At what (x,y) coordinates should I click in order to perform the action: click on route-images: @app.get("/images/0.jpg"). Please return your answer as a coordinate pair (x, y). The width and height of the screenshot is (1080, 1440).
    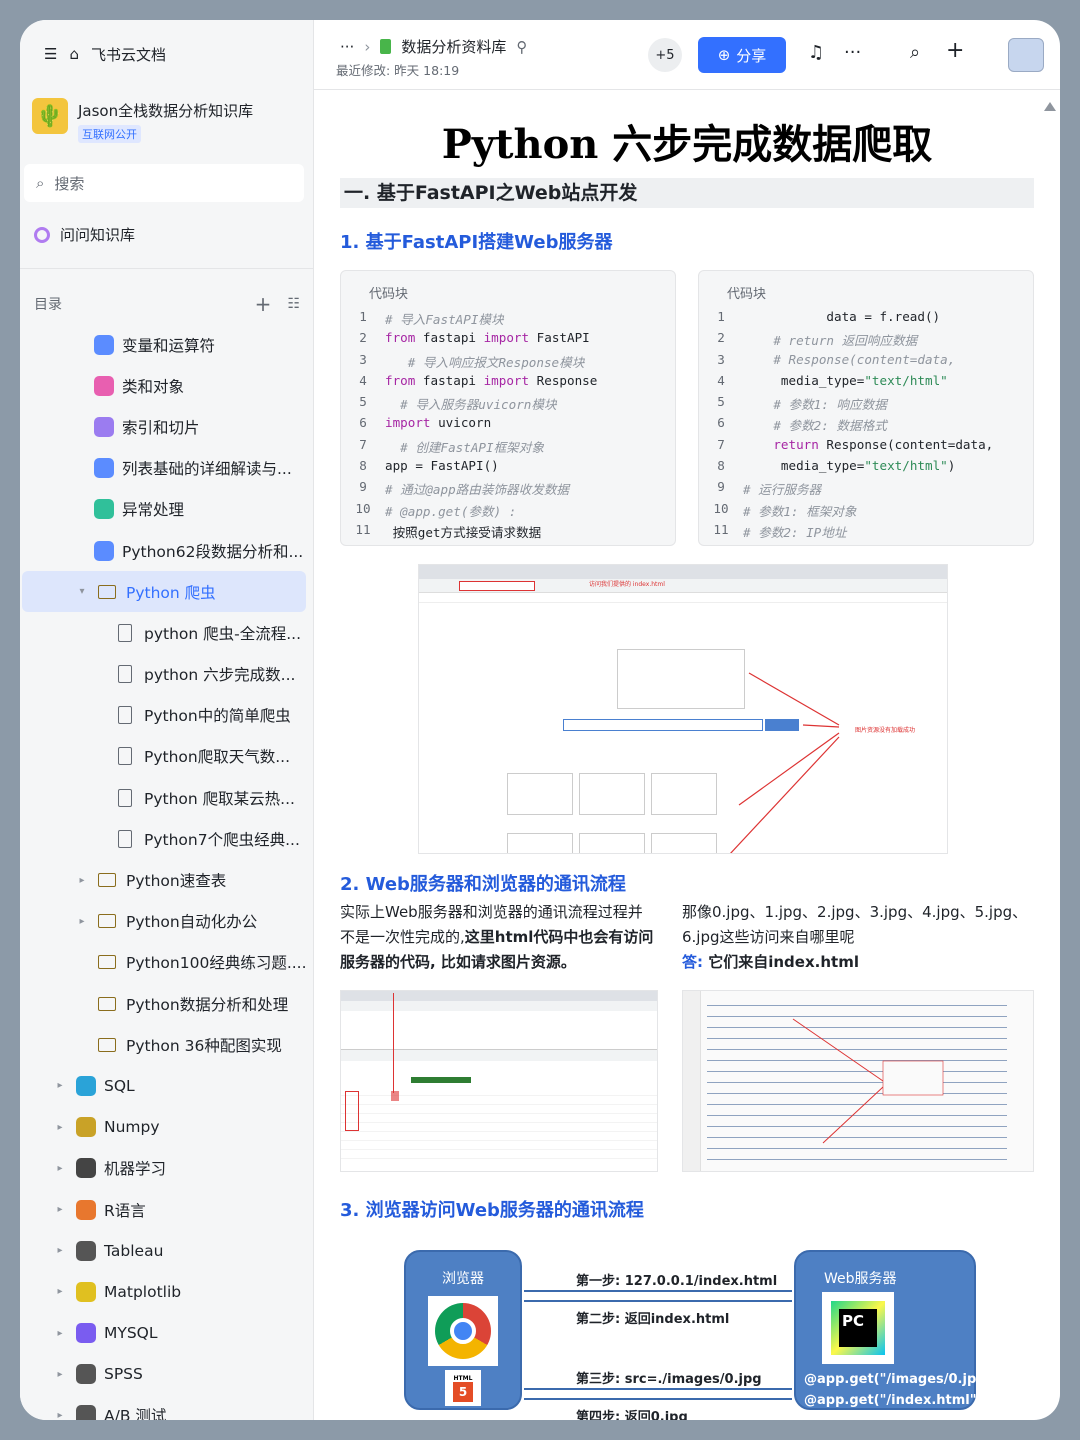
    Looking at the image, I should click on (901, 1379).